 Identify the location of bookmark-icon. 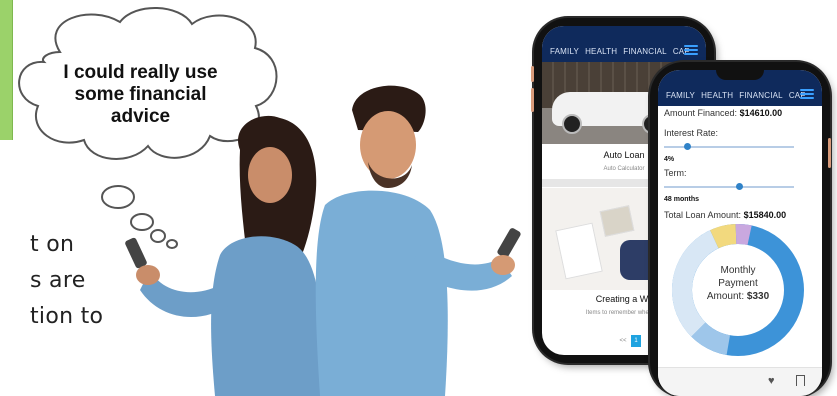
(800, 380).